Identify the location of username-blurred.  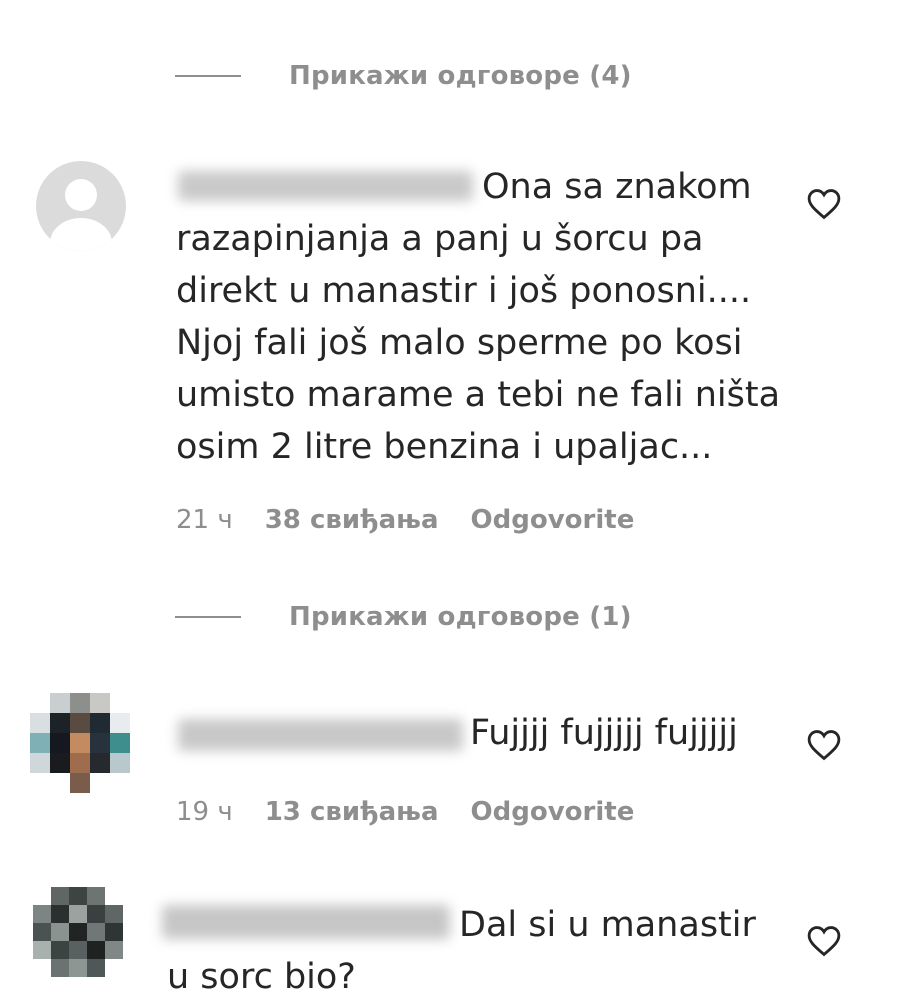
(320, 735).